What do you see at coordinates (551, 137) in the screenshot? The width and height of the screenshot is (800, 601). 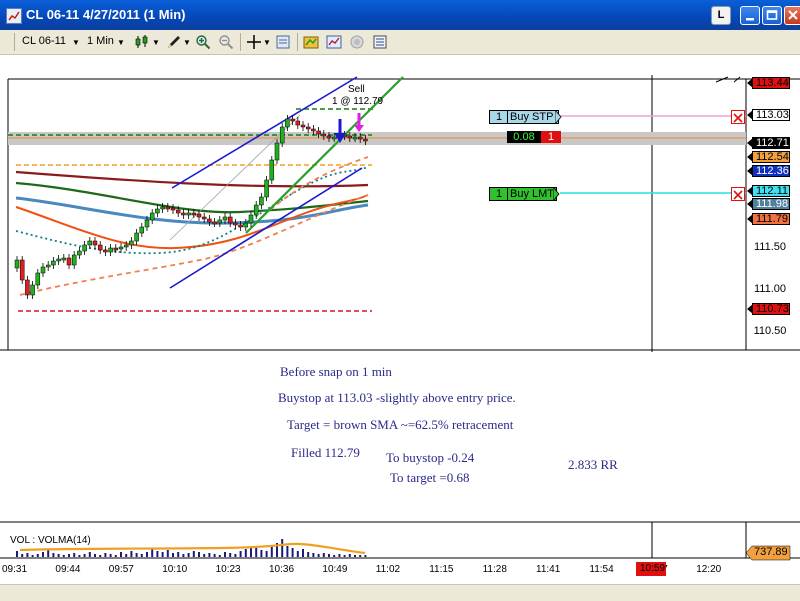 I see `position-qty: 1` at bounding box center [551, 137].